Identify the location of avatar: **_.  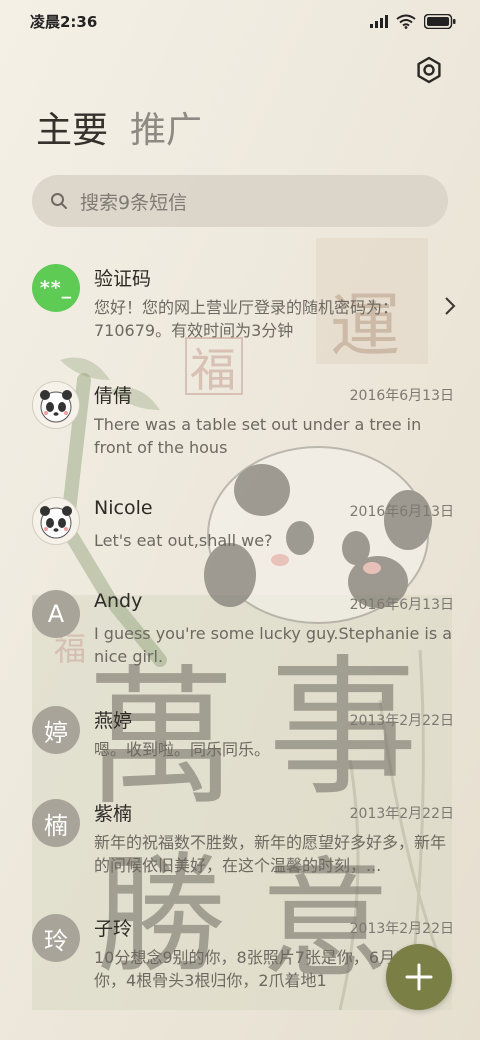
(56, 288).